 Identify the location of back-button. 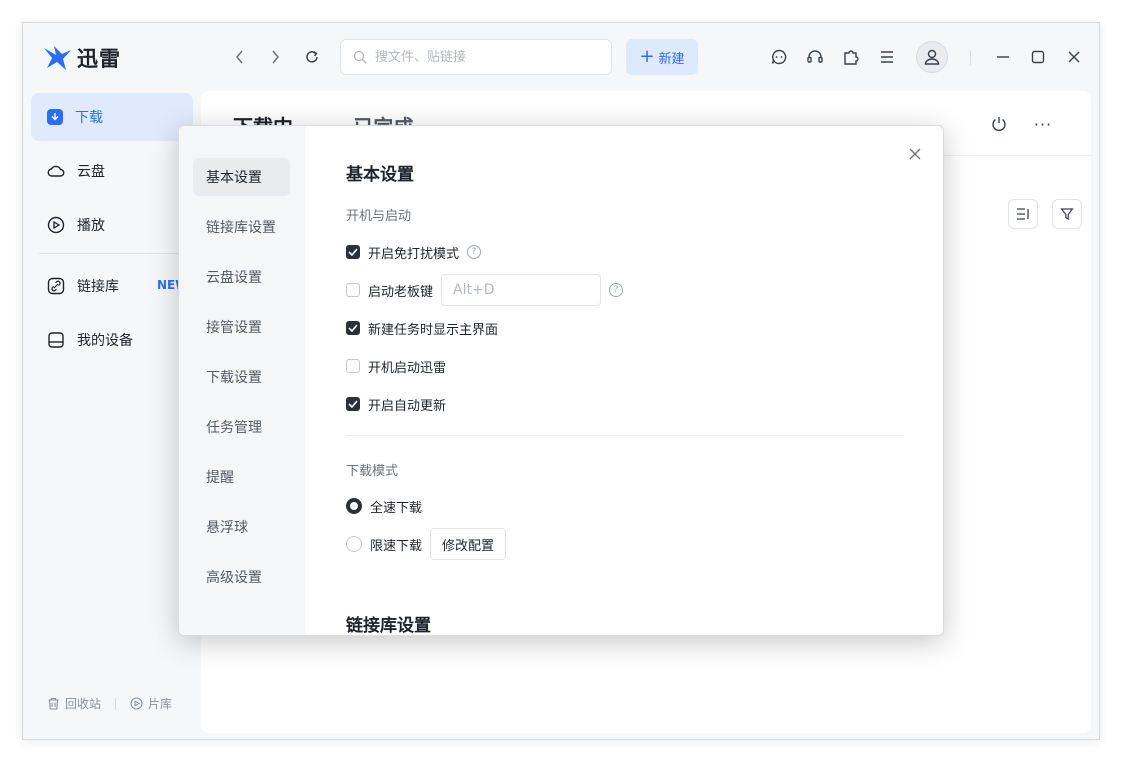
(240, 57).